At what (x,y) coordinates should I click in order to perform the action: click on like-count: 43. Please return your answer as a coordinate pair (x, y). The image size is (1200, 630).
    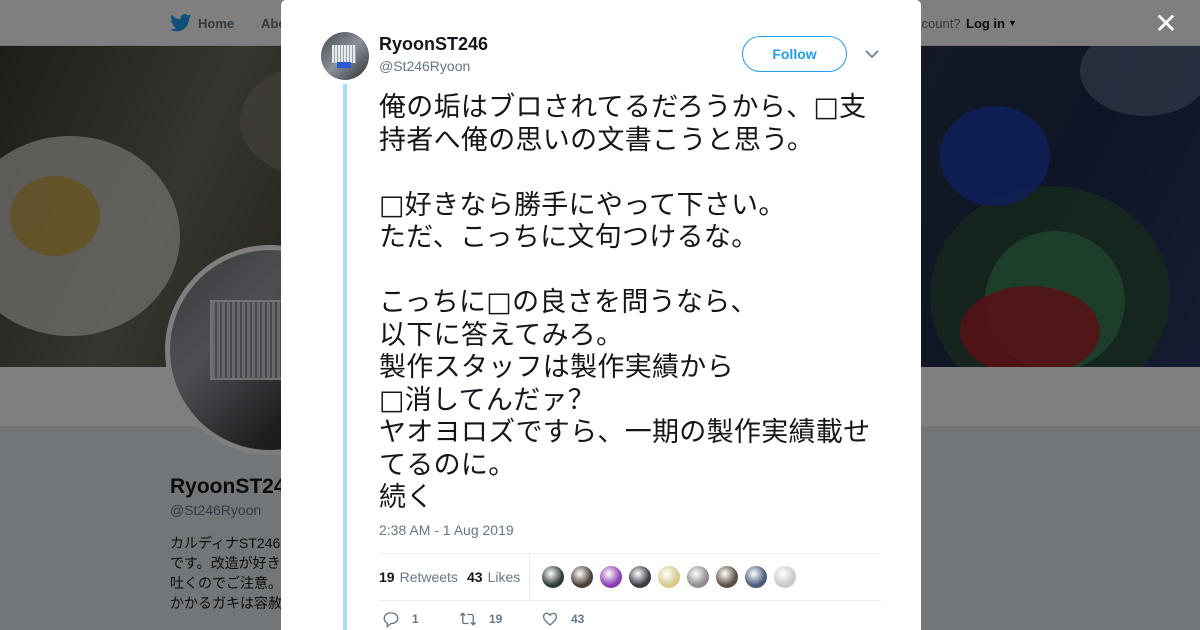
    Looking at the image, I should click on (578, 619).